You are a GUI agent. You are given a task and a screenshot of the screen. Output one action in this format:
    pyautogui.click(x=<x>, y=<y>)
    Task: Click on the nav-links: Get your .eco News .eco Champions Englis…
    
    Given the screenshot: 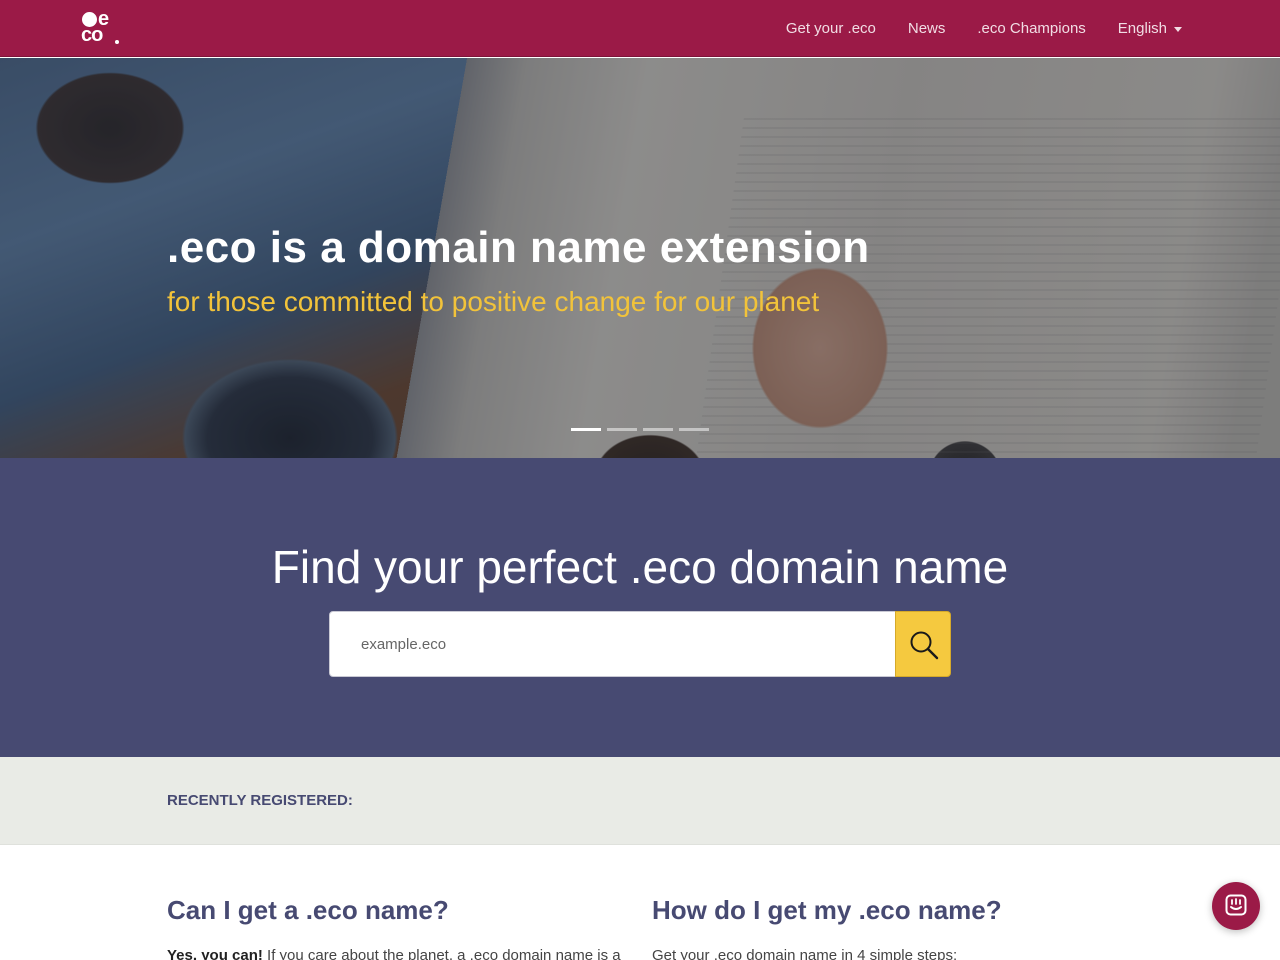 What is the action you would take?
    pyautogui.click(x=968, y=28)
    